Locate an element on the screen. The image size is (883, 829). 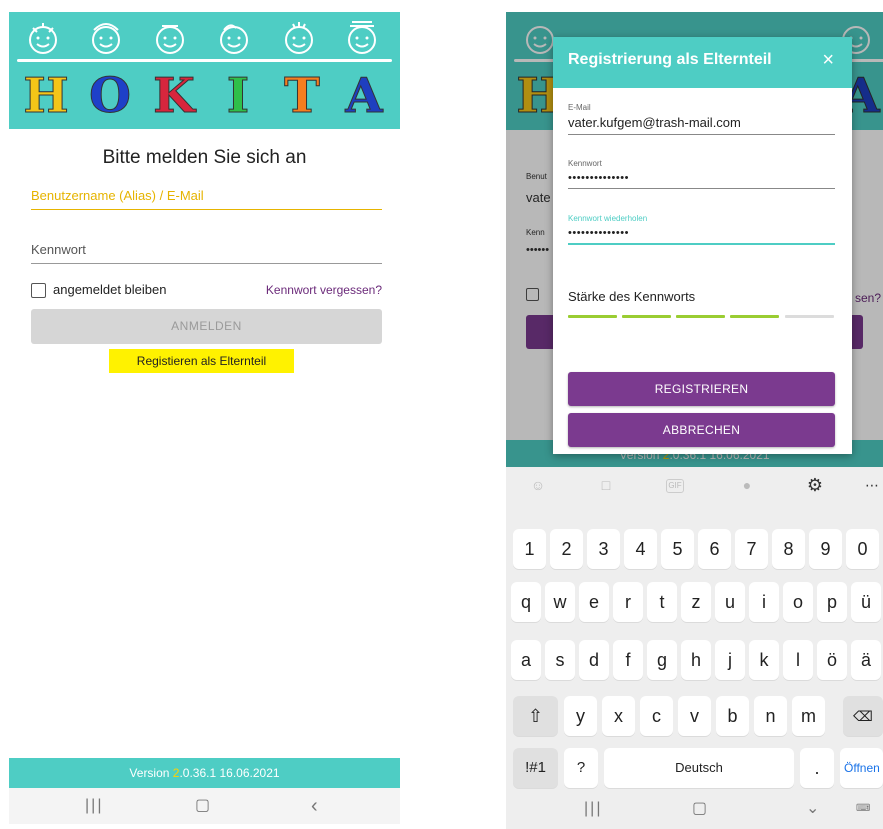
backspace-key: ⌫ is located at coordinates (863, 716).